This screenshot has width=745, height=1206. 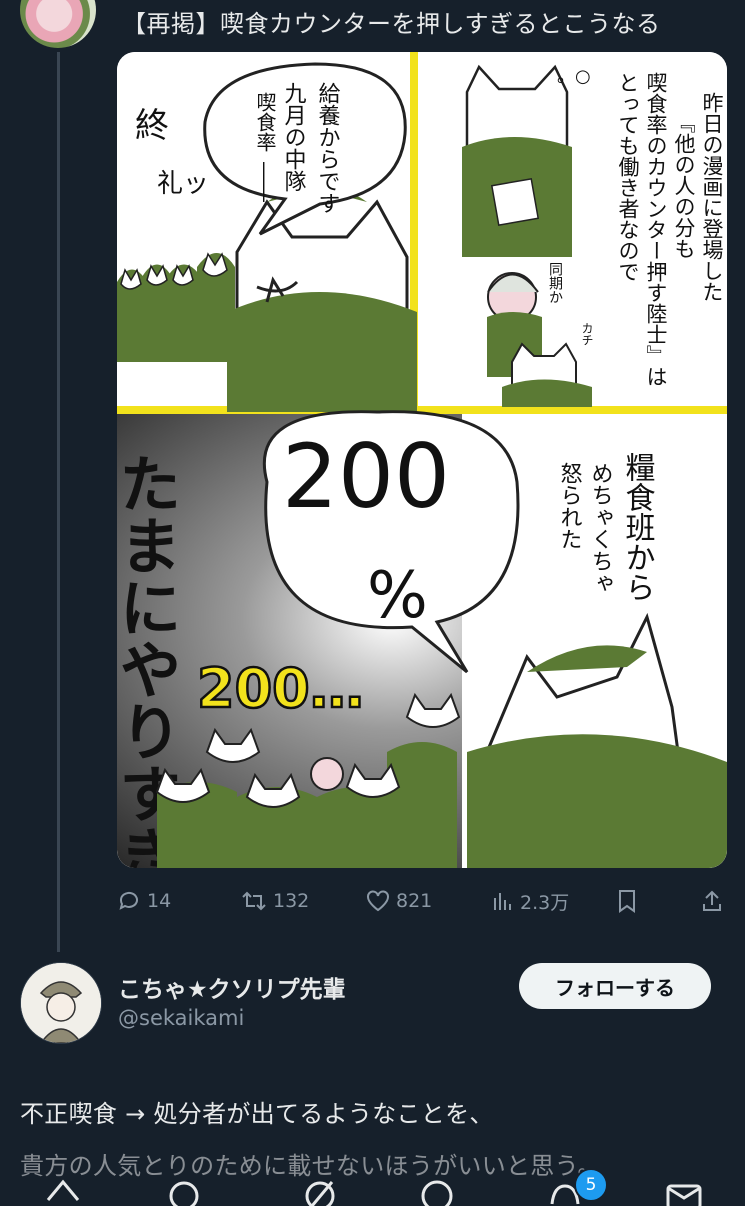 What do you see at coordinates (591, 1185) in the screenshot?
I see `notifications-badge: 5` at bounding box center [591, 1185].